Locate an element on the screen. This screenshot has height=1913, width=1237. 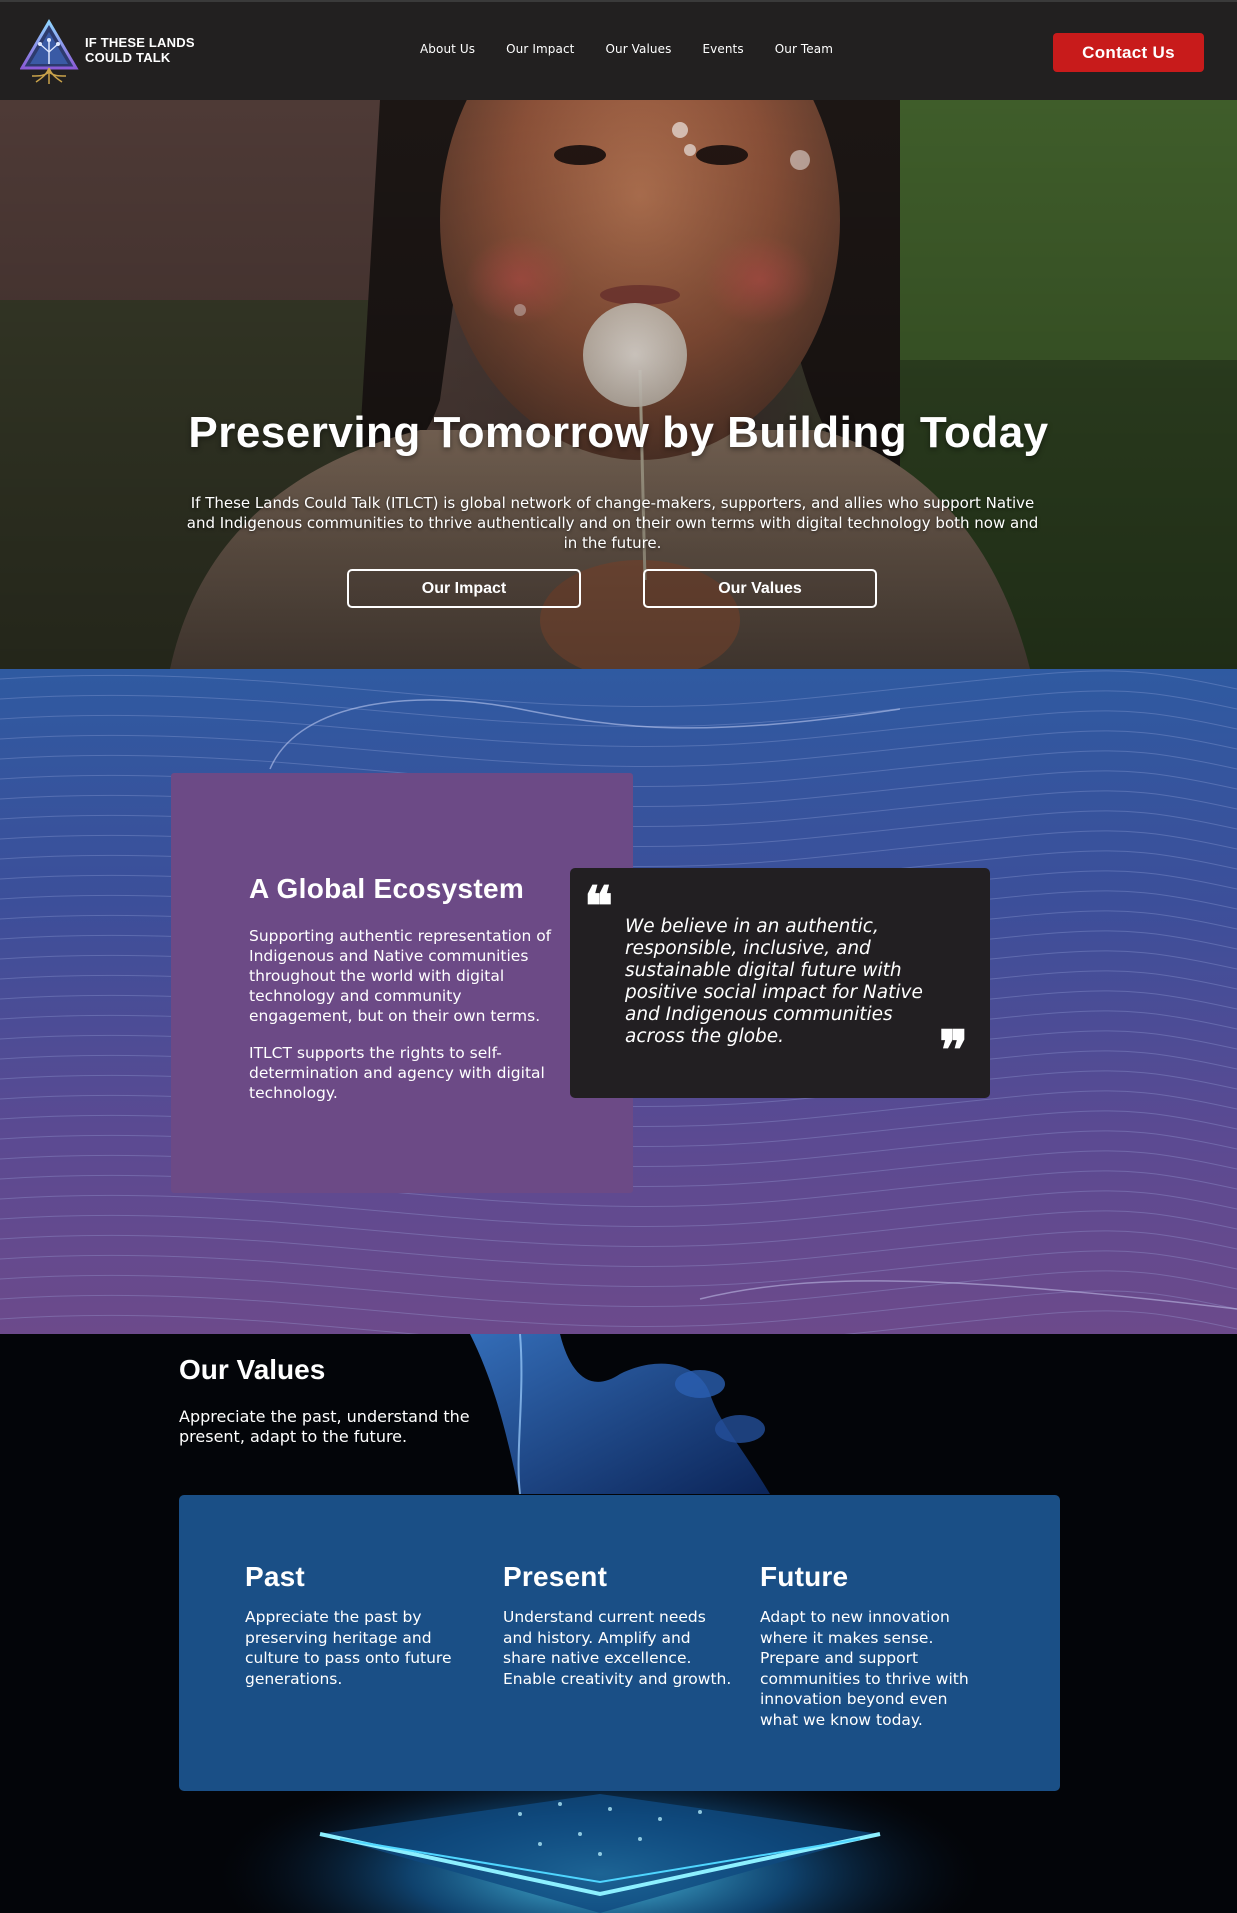
values-title: Our Values is located at coordinates (252, 1369).